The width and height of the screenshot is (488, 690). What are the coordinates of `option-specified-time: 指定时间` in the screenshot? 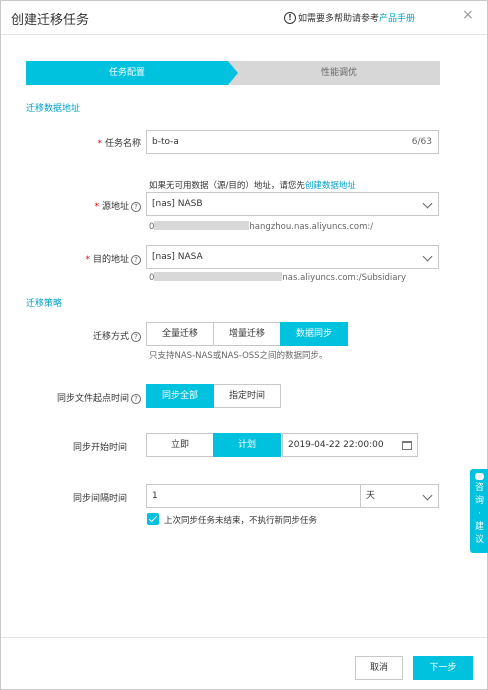 It's located at (247, 396).